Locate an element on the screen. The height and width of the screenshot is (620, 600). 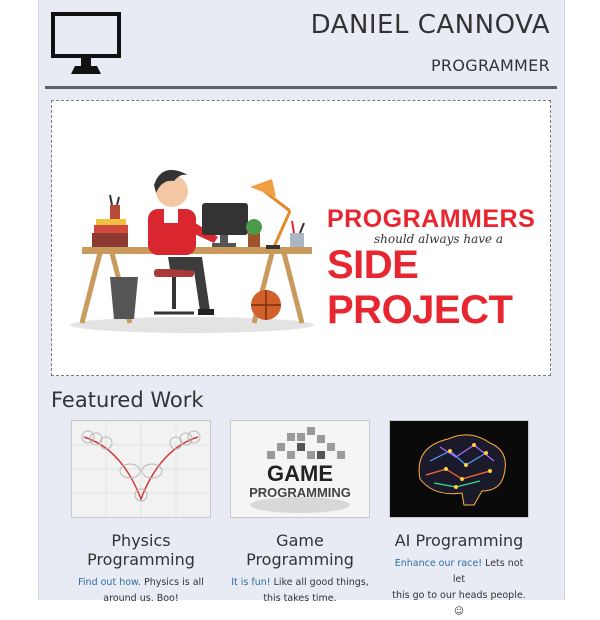
card-title: Physics Programming is located at coordinates (141, 550).